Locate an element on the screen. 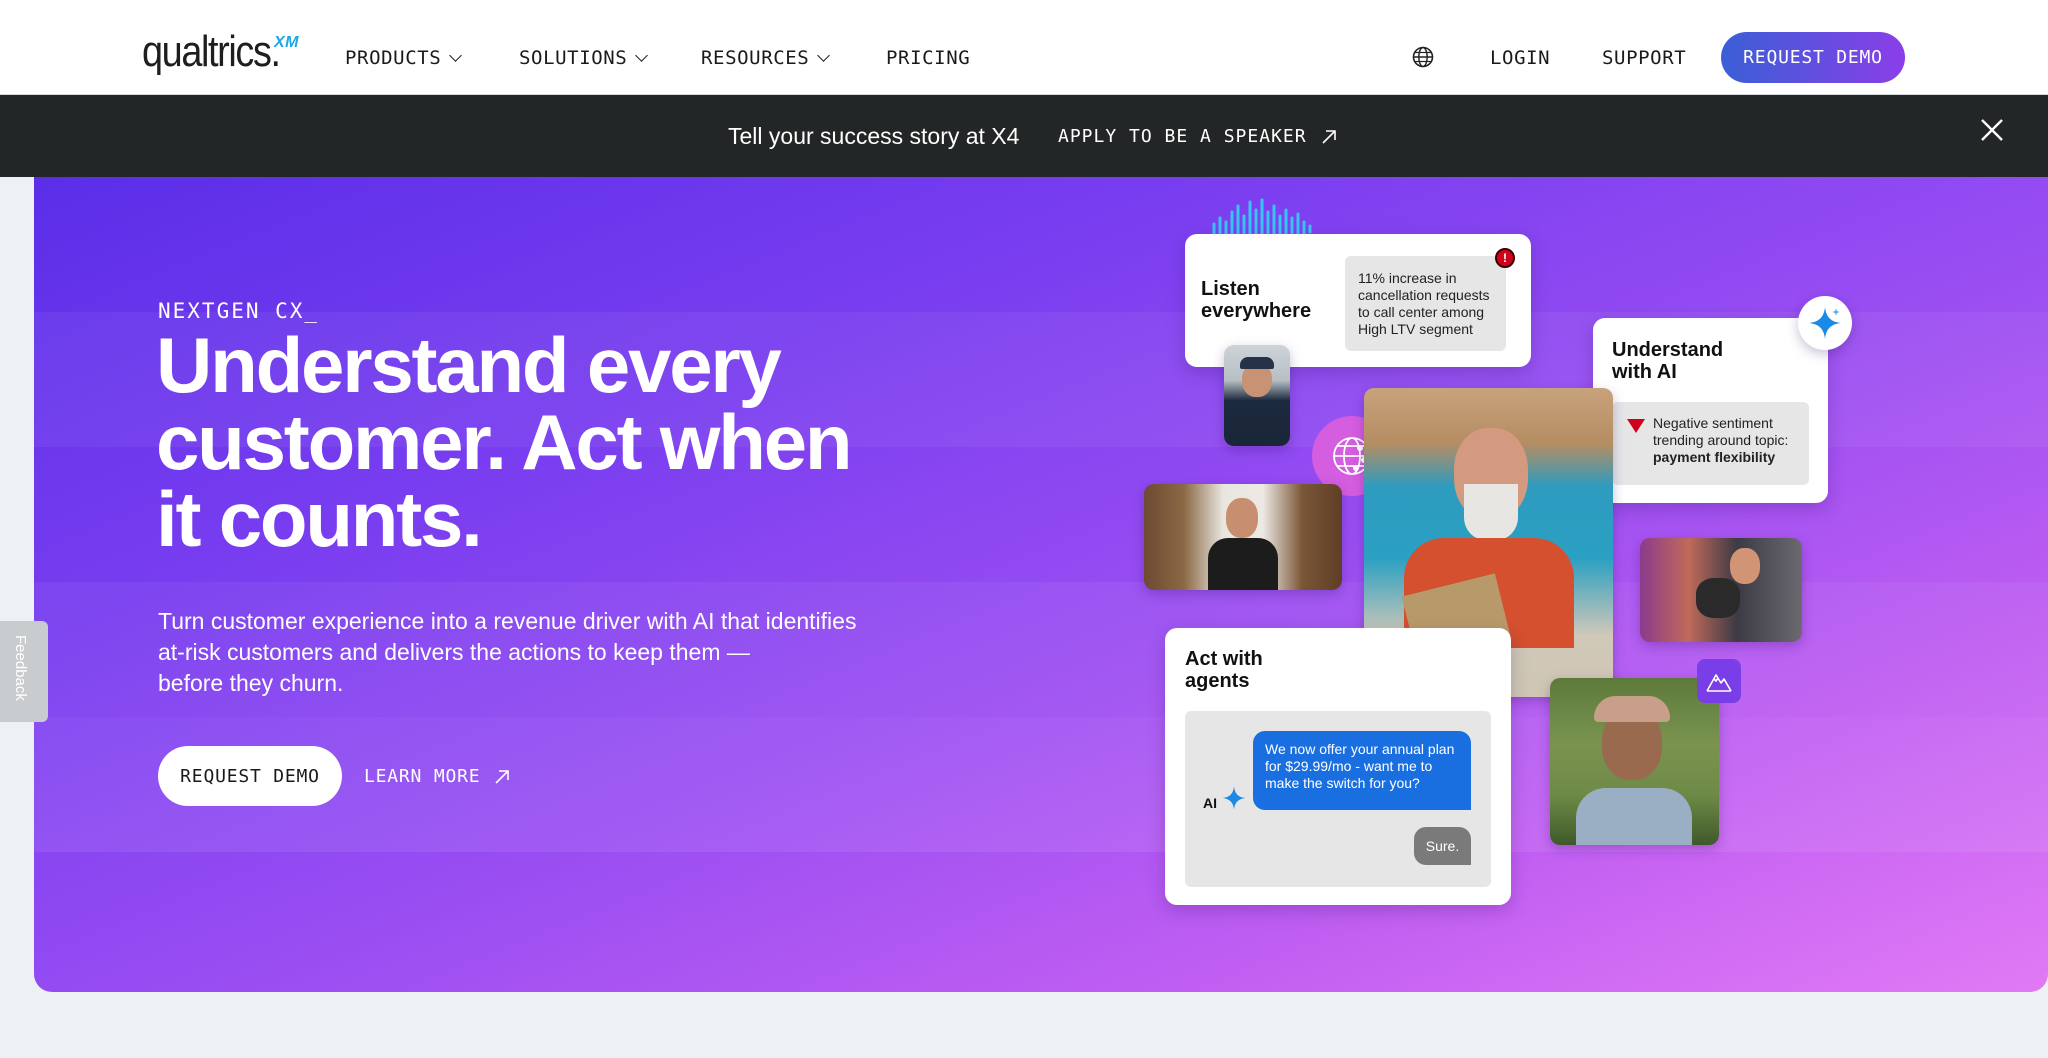 The width and height of the screenshot is (2048, 1058). understand-card-title: Understand with AI is located at coordinates (1667, 361).